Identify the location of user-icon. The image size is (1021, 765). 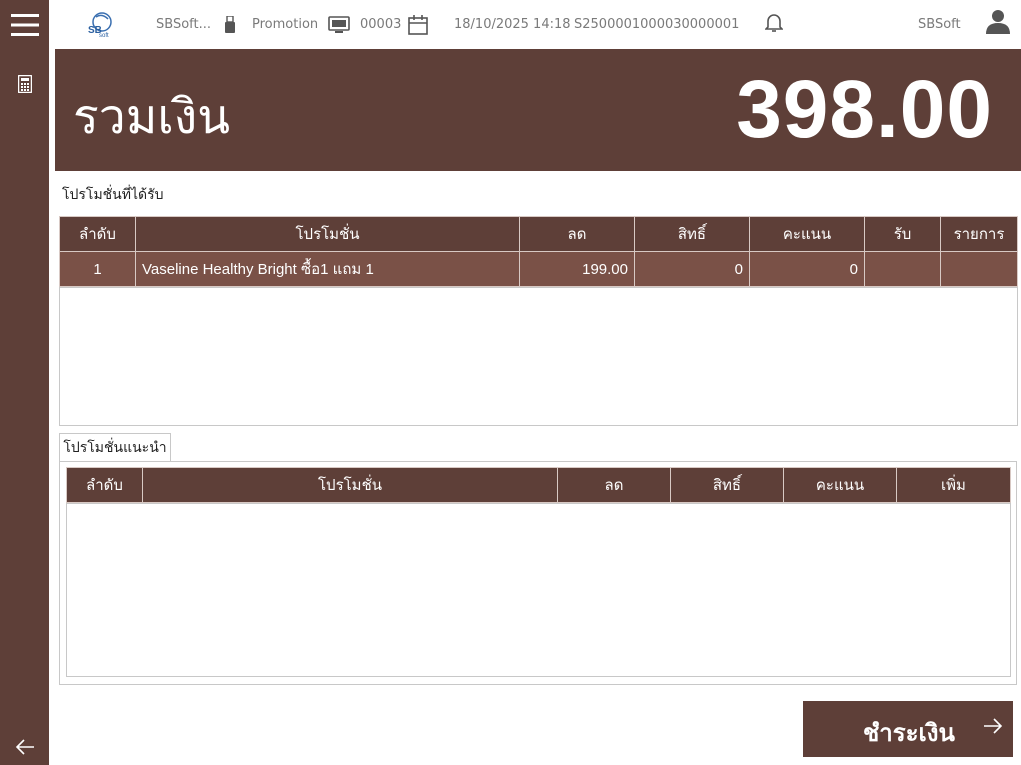
(998, 24).